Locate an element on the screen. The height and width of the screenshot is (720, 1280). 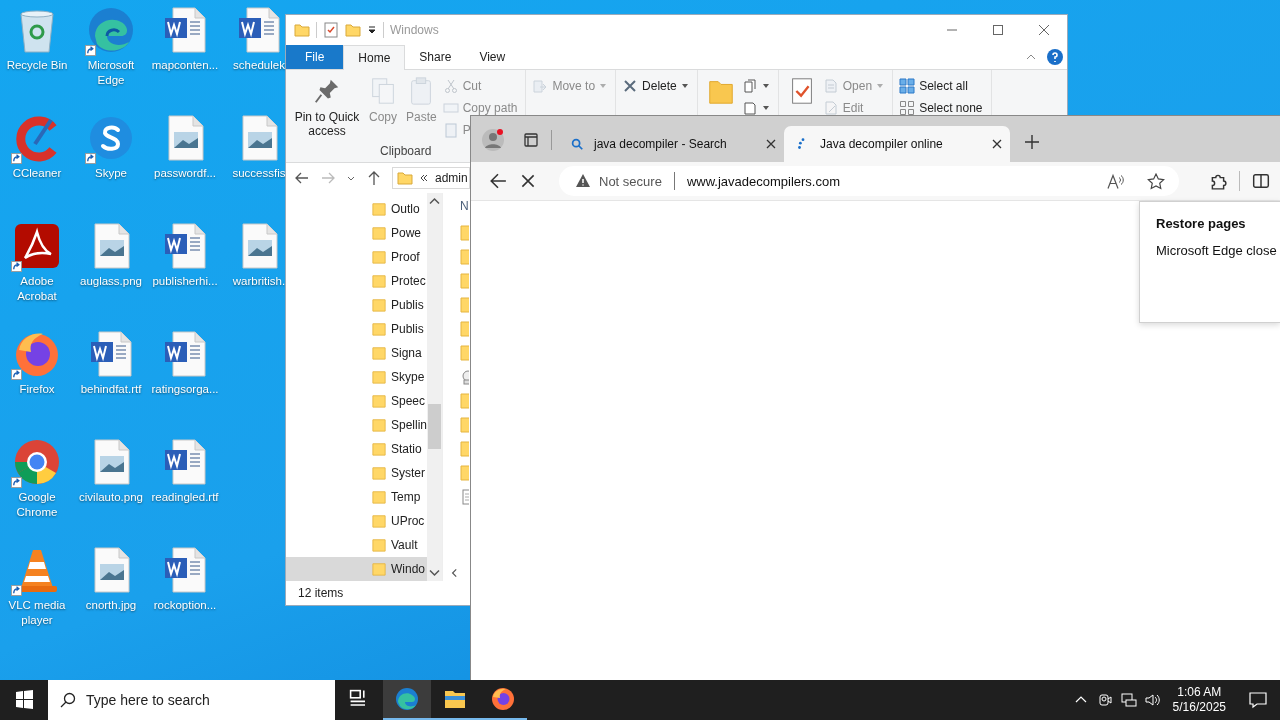
gear-folder-icon is located at coordinates (464, 377).